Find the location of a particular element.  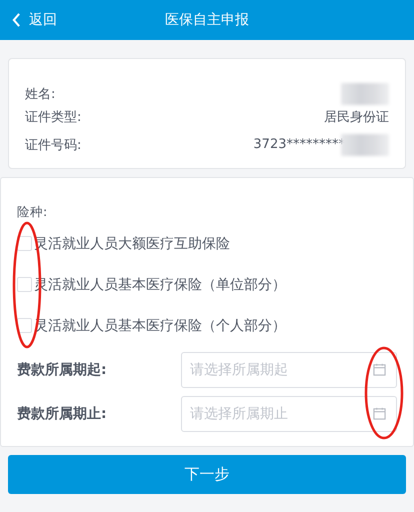

field-value: 3723********* is located at coordinates (299, 144).